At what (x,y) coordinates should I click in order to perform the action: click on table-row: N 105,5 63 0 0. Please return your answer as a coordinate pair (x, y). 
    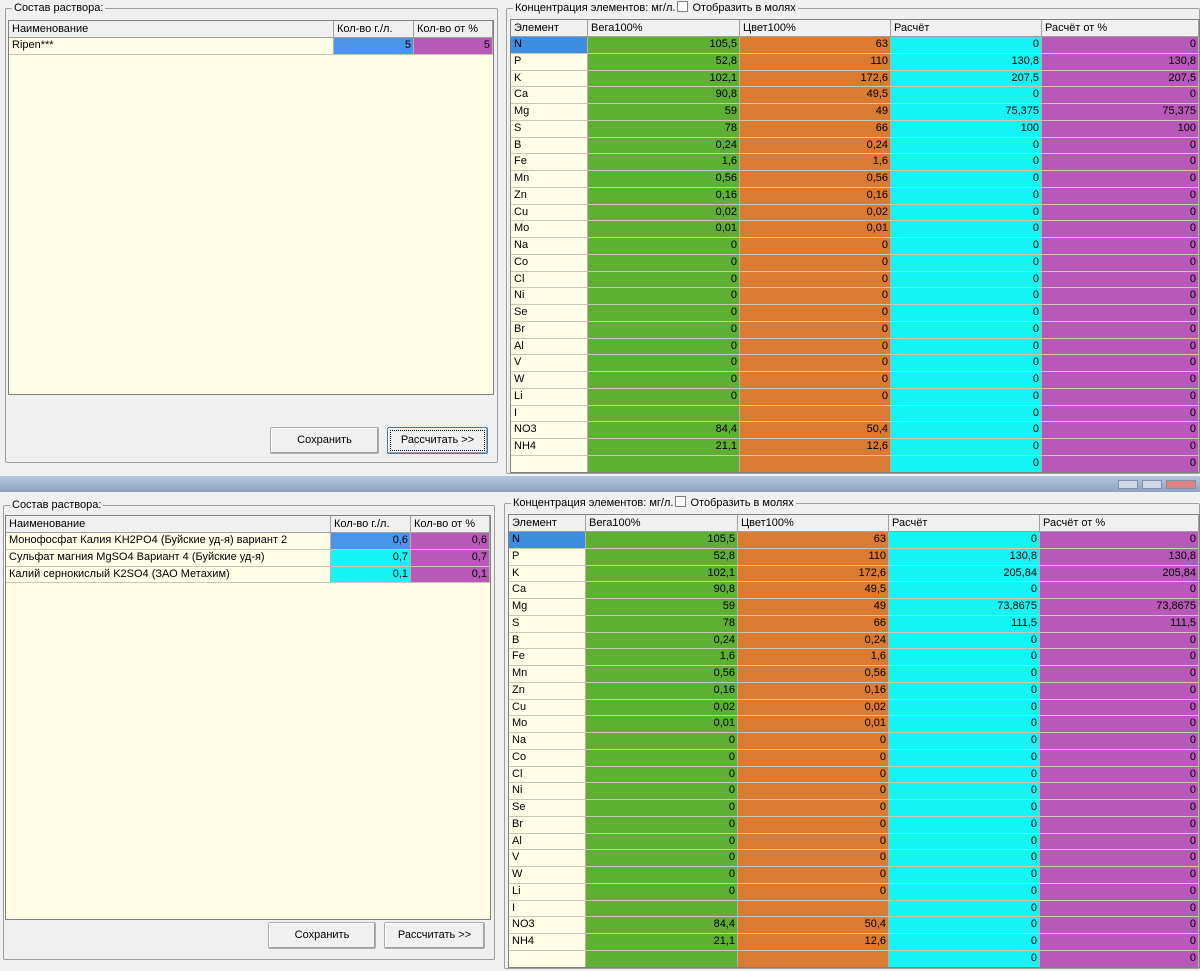
    Looking at the image, I should click on (855, 45).